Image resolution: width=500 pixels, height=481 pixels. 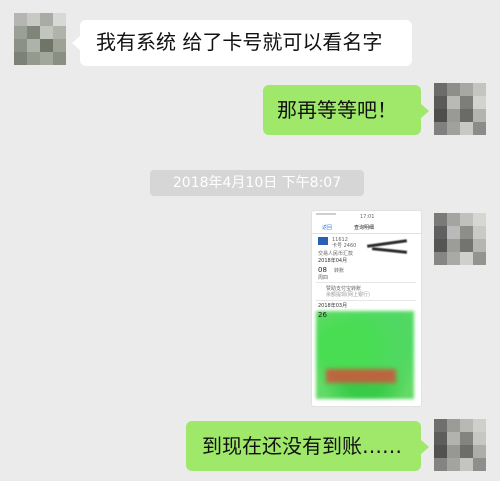 What do you see at coordinates (364, 228) in the screenshot?
I see `nav-title: 查询明细` at bounding box center [364, 228].